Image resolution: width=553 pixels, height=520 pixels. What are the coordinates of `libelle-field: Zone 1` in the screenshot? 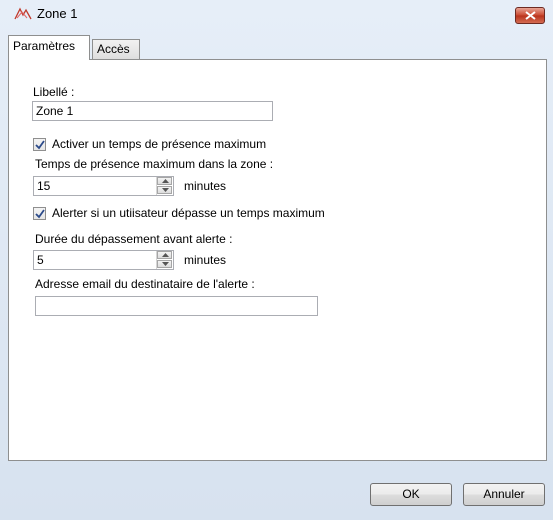 It's located at (152, 111).